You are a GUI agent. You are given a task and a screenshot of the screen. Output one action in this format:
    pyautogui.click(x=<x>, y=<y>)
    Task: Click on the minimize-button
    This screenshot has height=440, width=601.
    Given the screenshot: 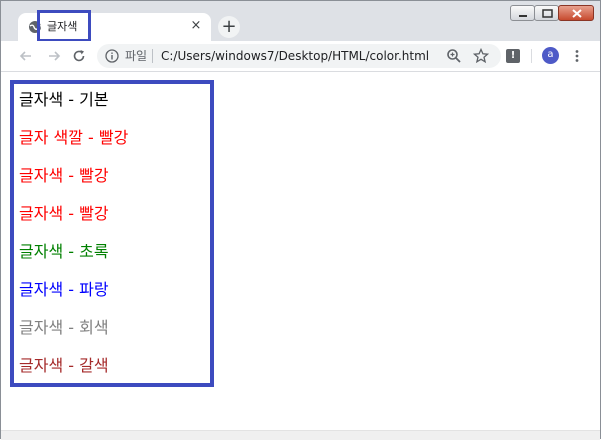 What is the action you would take?
    pyautogui.click(x=522, y=13)
    